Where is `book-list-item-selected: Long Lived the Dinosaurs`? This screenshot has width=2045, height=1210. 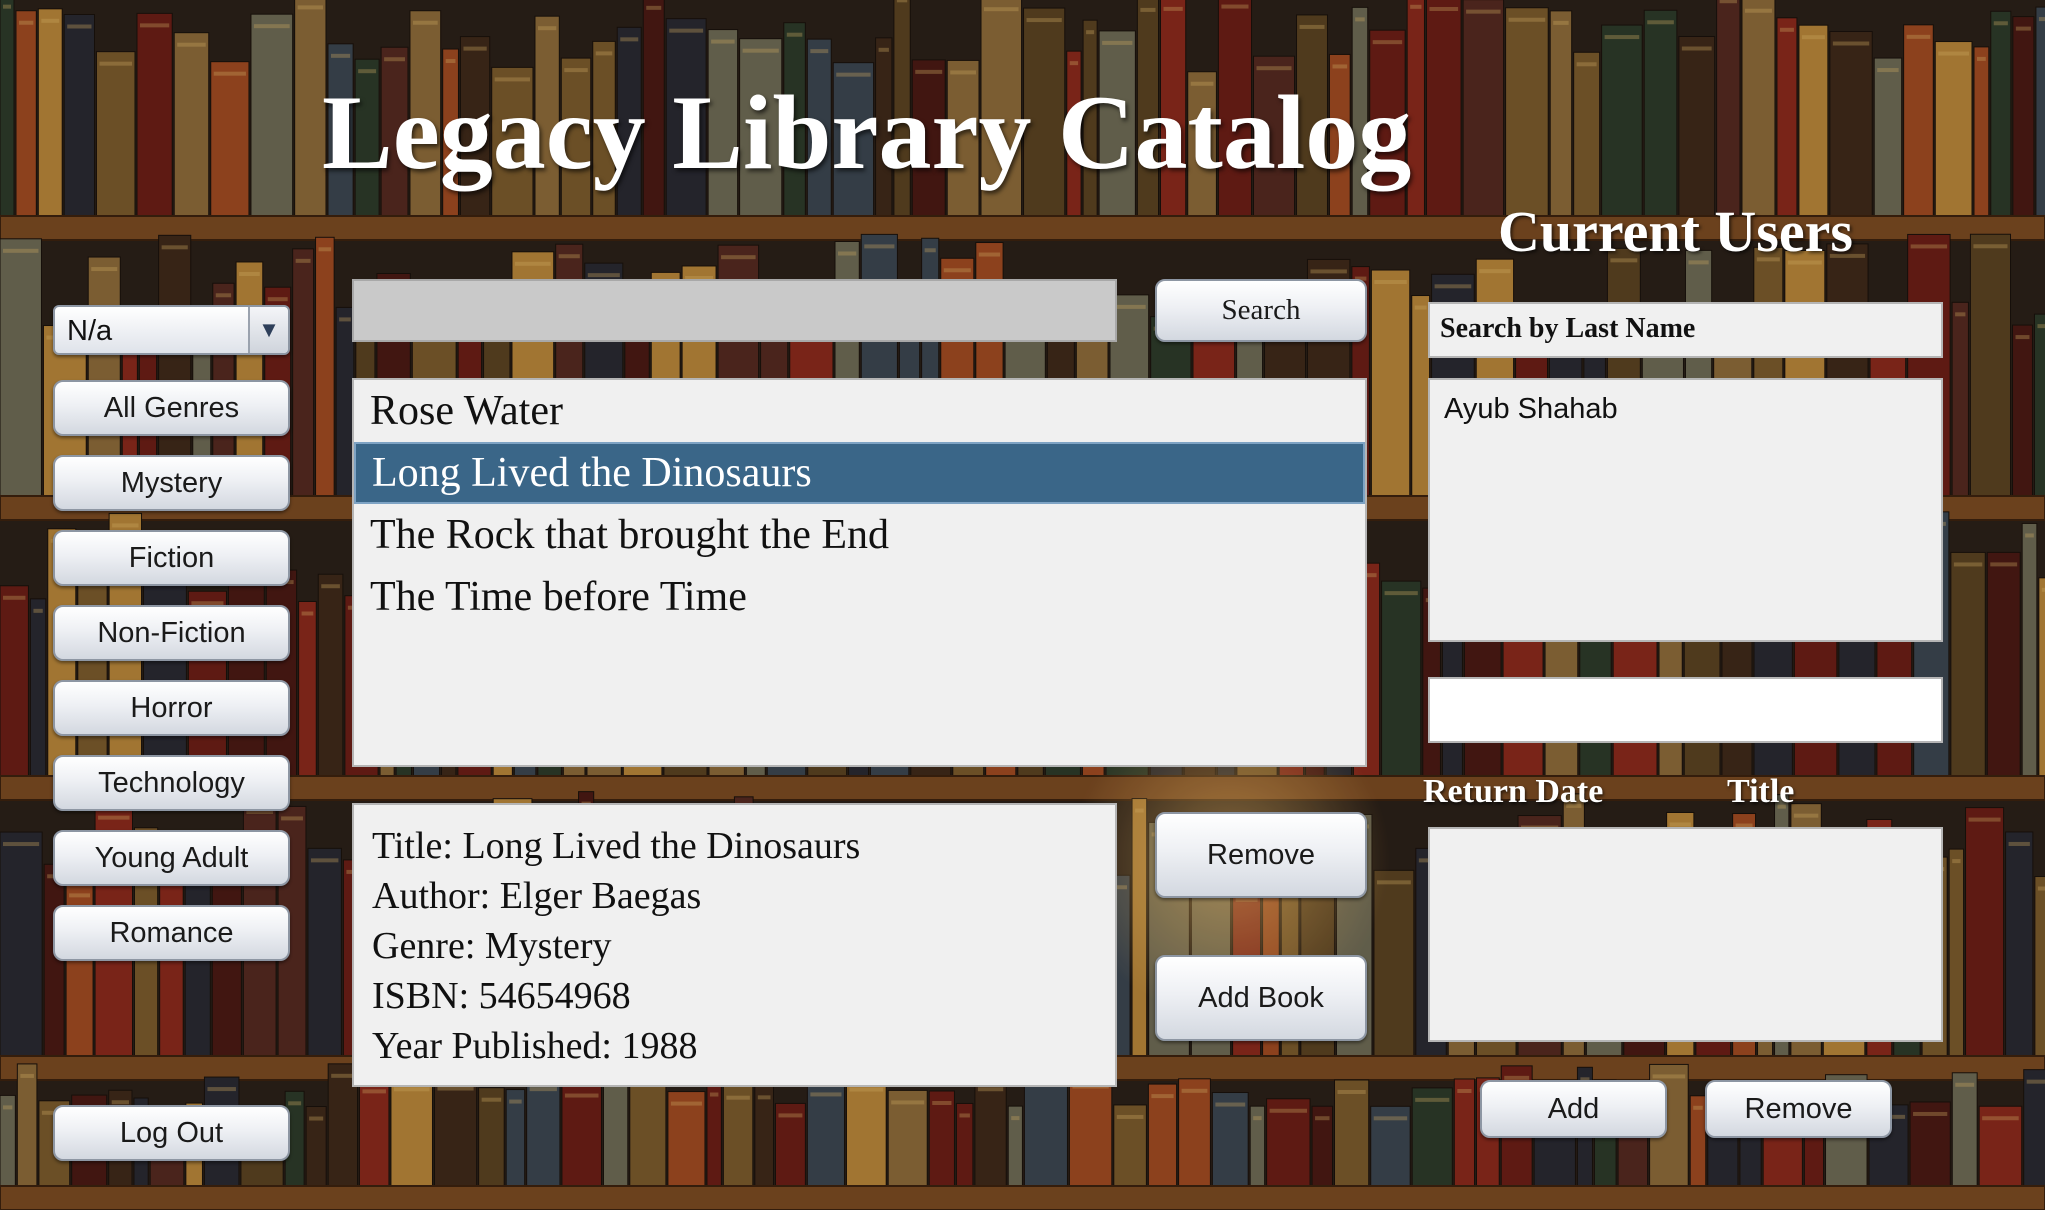 book-list-item-selected: Long Lived the Dinosaurs is located at coordinates (859, 473).